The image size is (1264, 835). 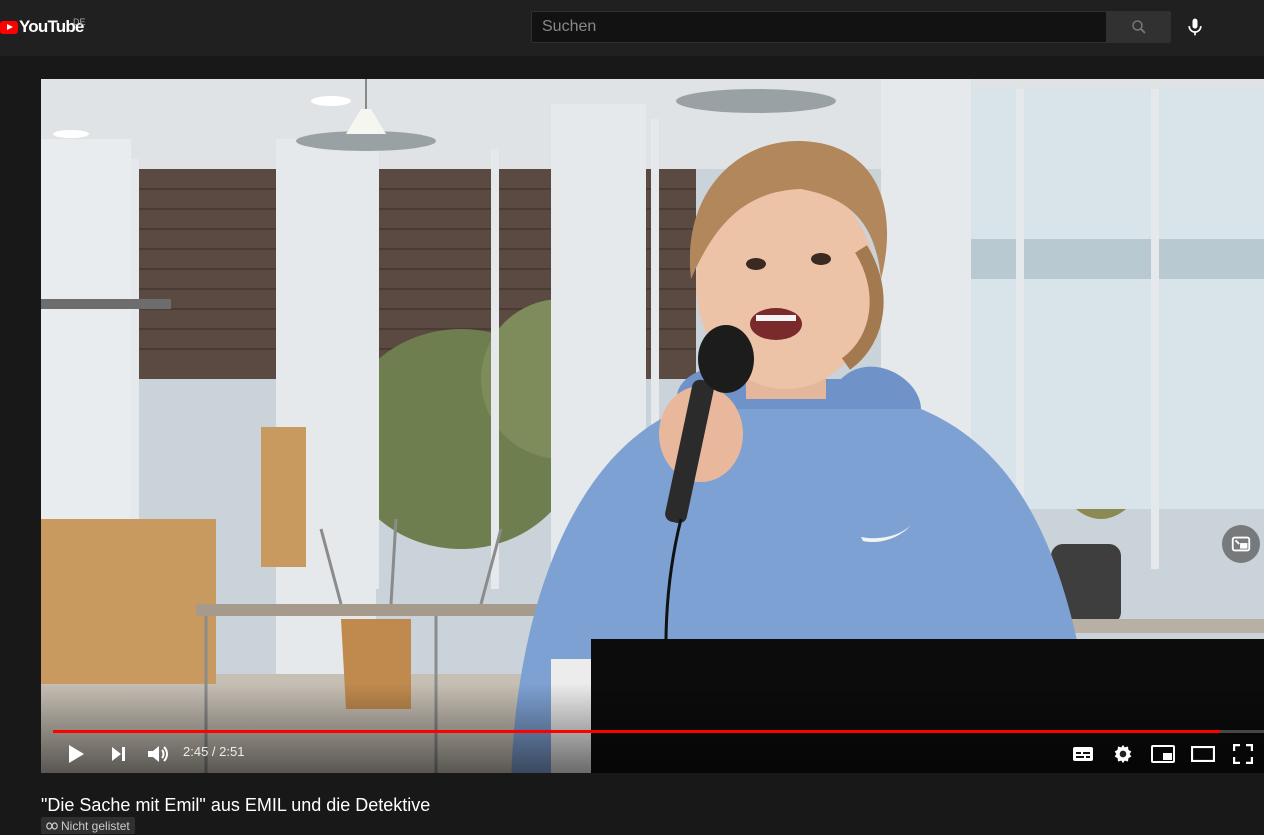 I want to click on next-button, so click(x=118, y=754).